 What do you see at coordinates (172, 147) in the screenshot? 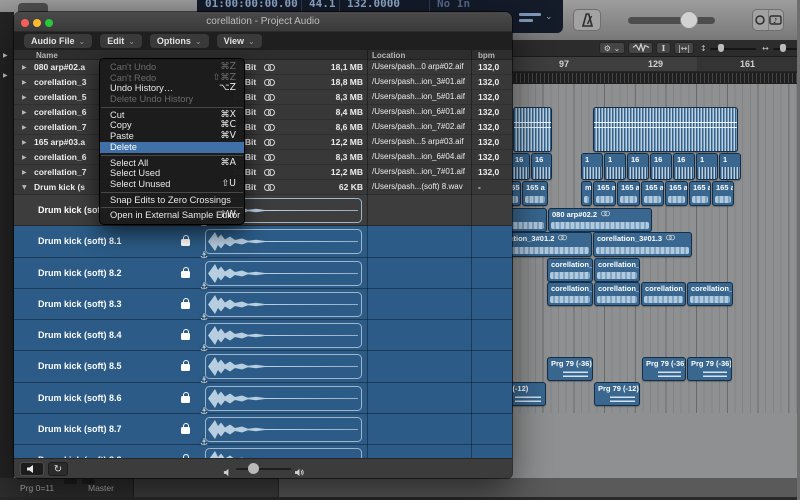
I see `menu-item-delete: Delete` at bounding box center [172, 147].